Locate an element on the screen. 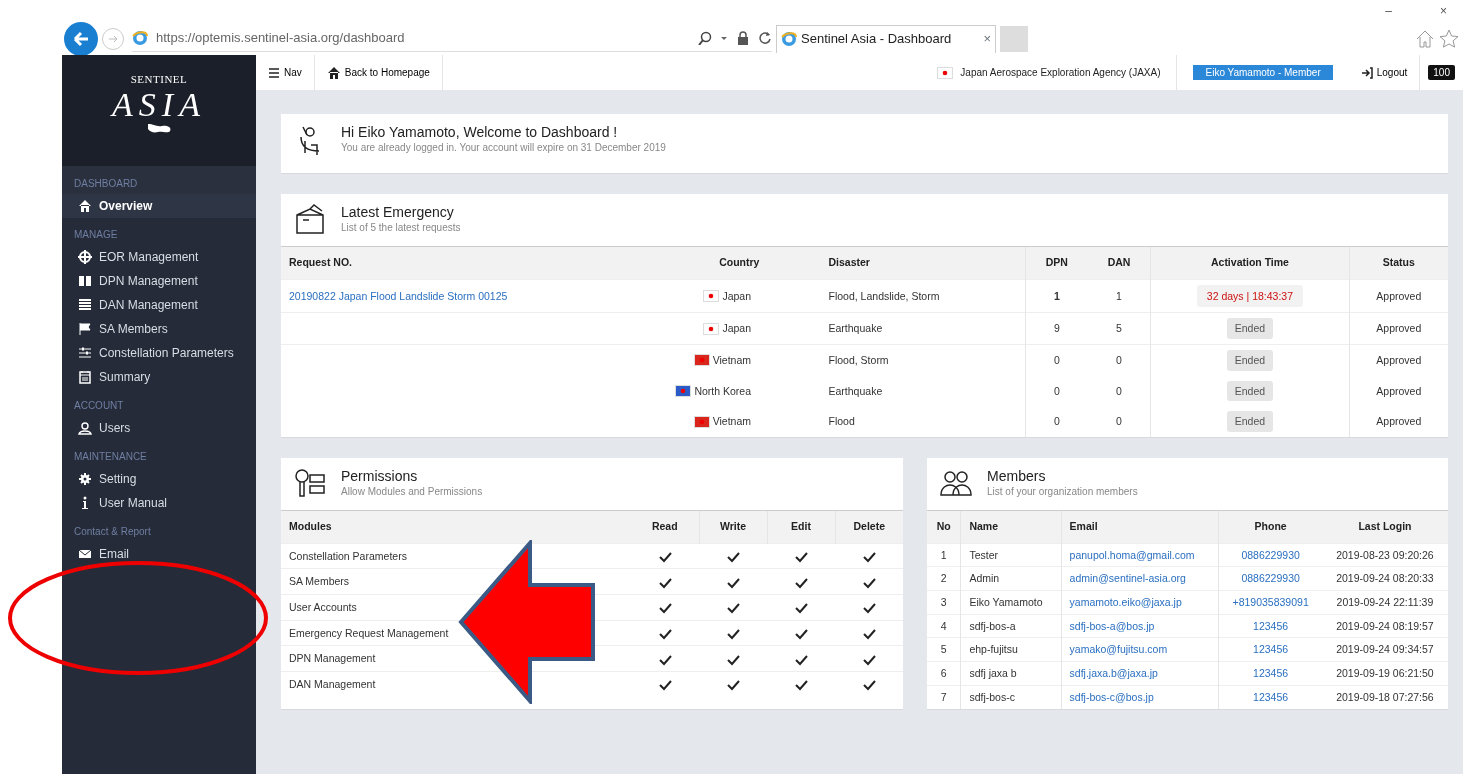 This screenshot has height=774, width=1463. card-subtitle: You are already logged in. Your account will expire on 31 December 2019 is located at coordinates (503, 148).